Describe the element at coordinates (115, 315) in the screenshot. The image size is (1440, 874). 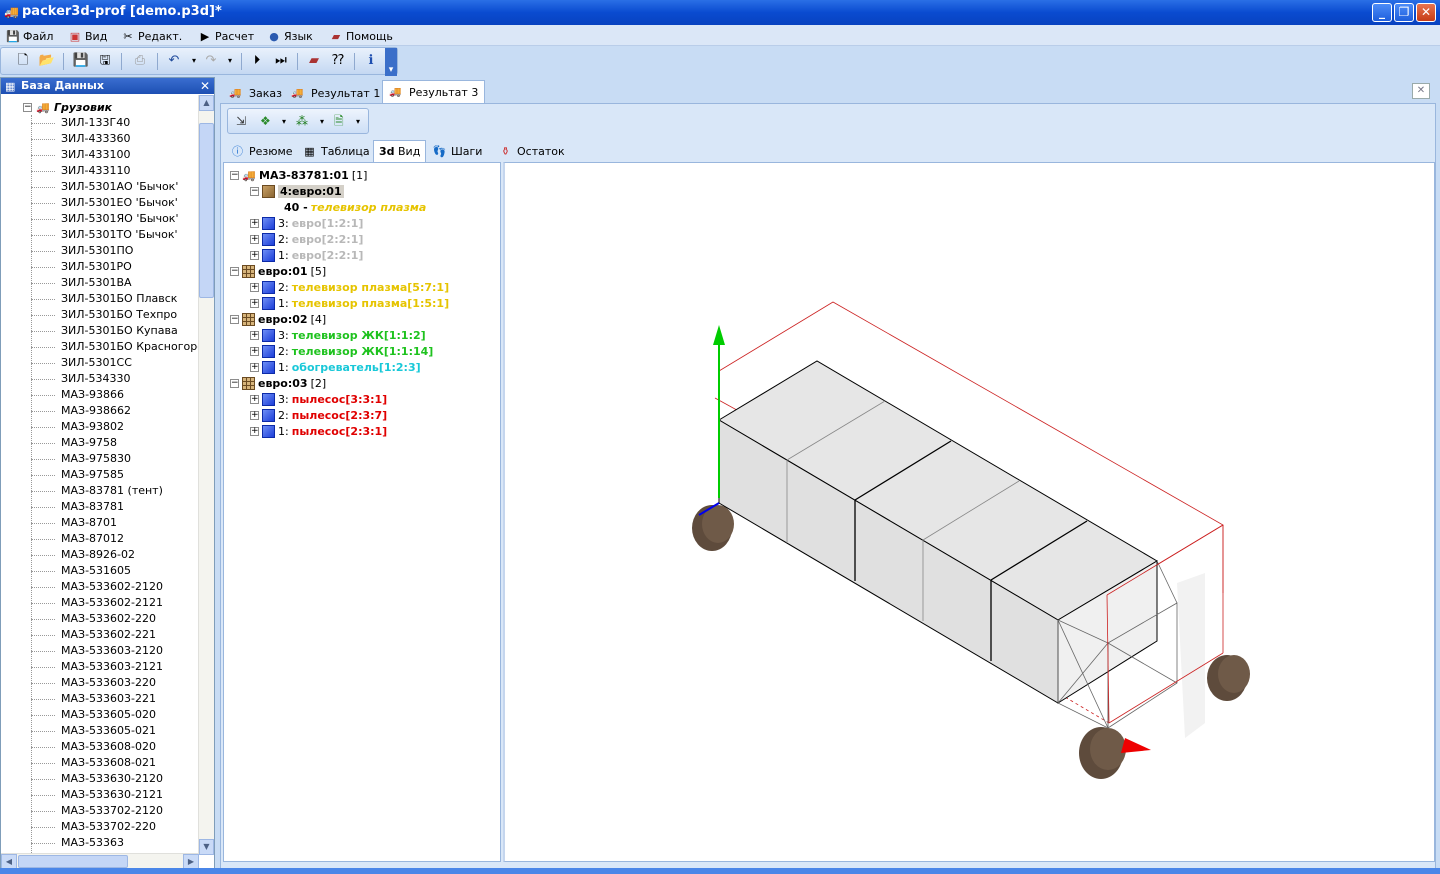
I see `list-item: ЗИЛ-5301БО Техпро` at that location.